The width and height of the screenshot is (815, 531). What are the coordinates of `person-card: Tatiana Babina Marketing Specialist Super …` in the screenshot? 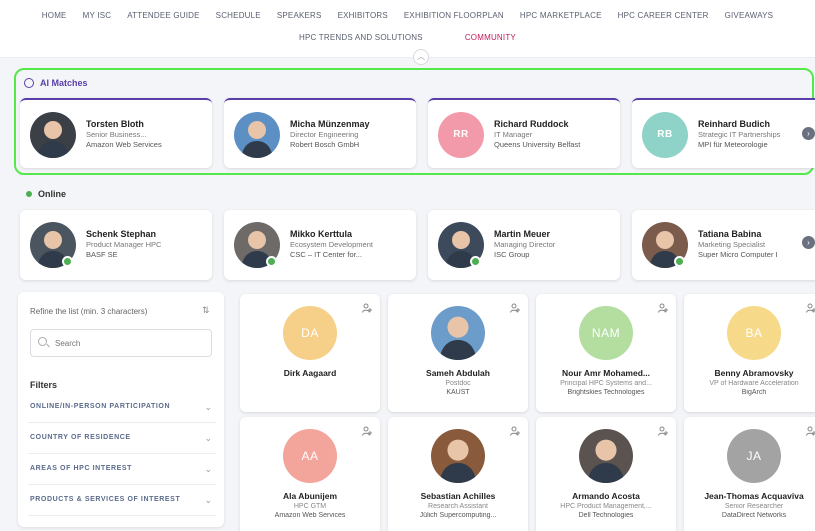 It's located at (723, 245).